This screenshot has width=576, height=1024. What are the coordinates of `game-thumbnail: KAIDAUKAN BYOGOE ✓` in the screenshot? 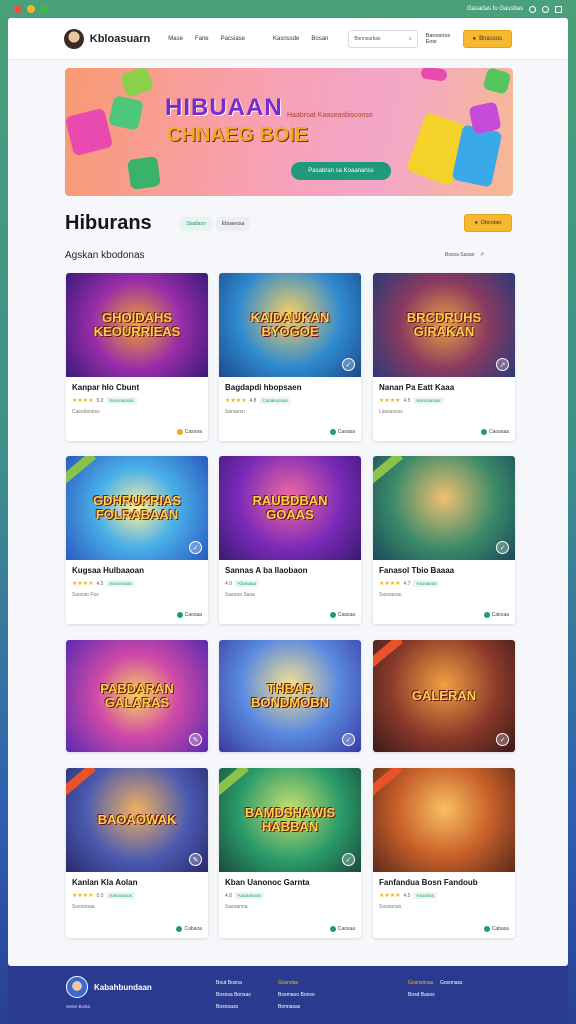 It's located at (290, 325).